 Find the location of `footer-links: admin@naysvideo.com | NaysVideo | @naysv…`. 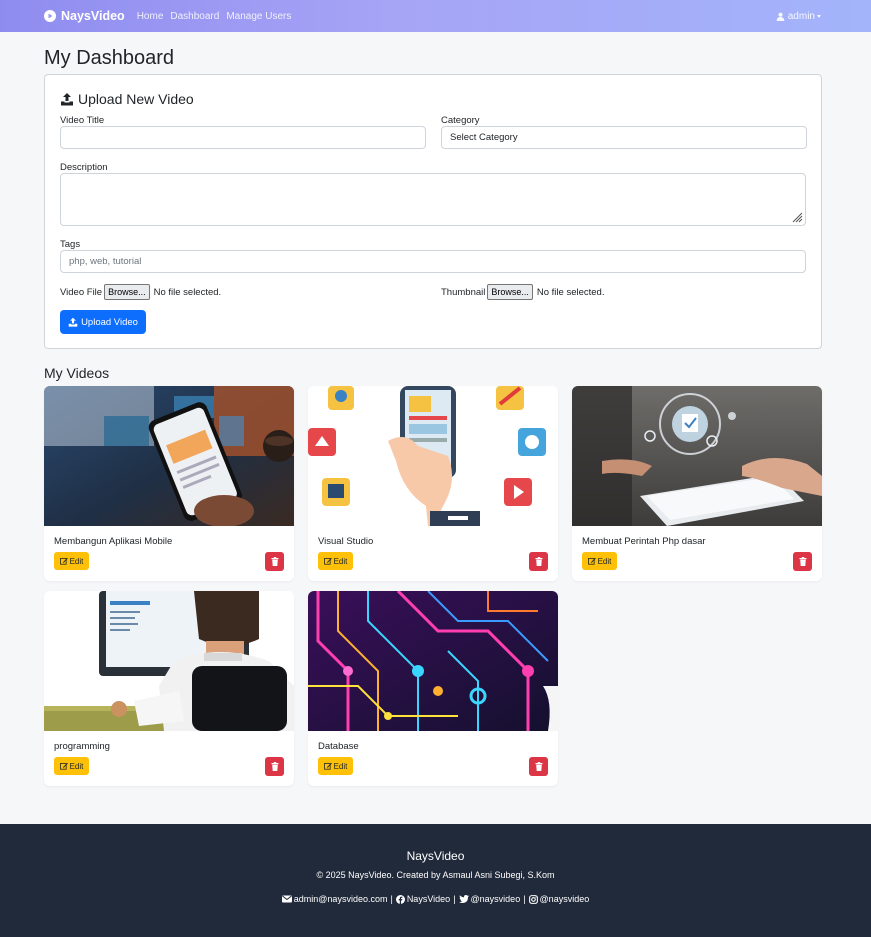

footer-links: admin@naysvideo.com | NaysVideo | @naysv… is located at coordinates (435, 899).